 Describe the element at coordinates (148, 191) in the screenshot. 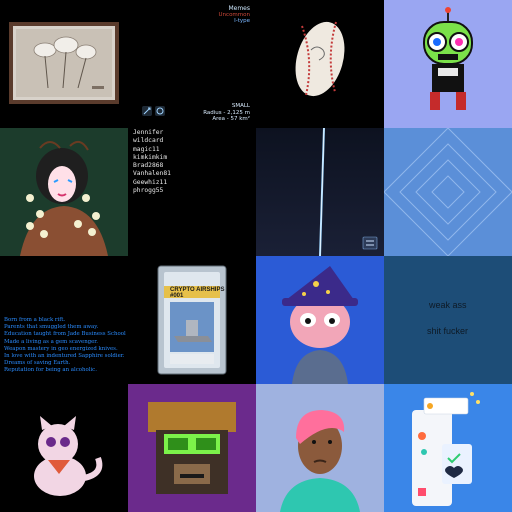

I see `name-item: phrogg55` at that location.